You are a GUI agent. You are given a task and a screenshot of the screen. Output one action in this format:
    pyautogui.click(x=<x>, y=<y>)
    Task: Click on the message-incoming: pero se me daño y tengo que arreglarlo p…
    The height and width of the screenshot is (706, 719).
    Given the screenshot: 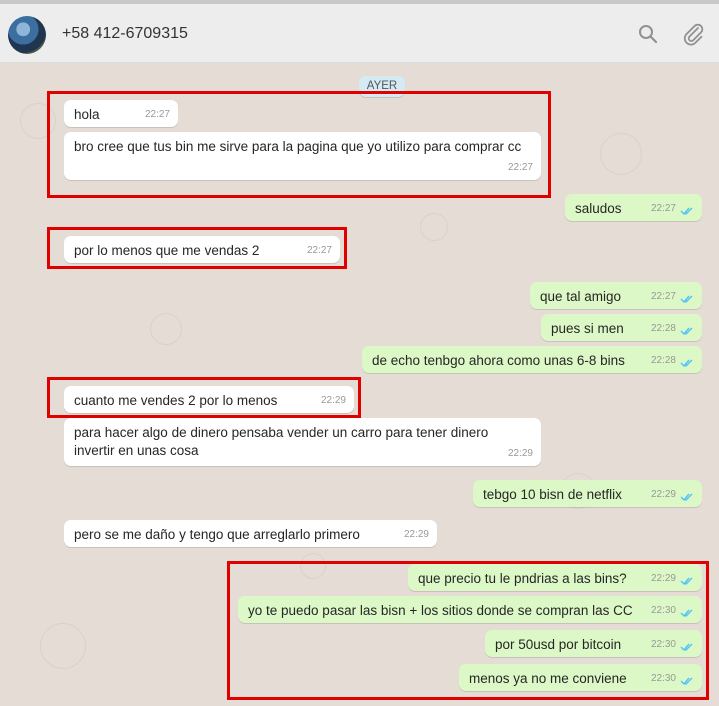 What is the action you would take?
    pyautogui.click(x=250, y=533)
    